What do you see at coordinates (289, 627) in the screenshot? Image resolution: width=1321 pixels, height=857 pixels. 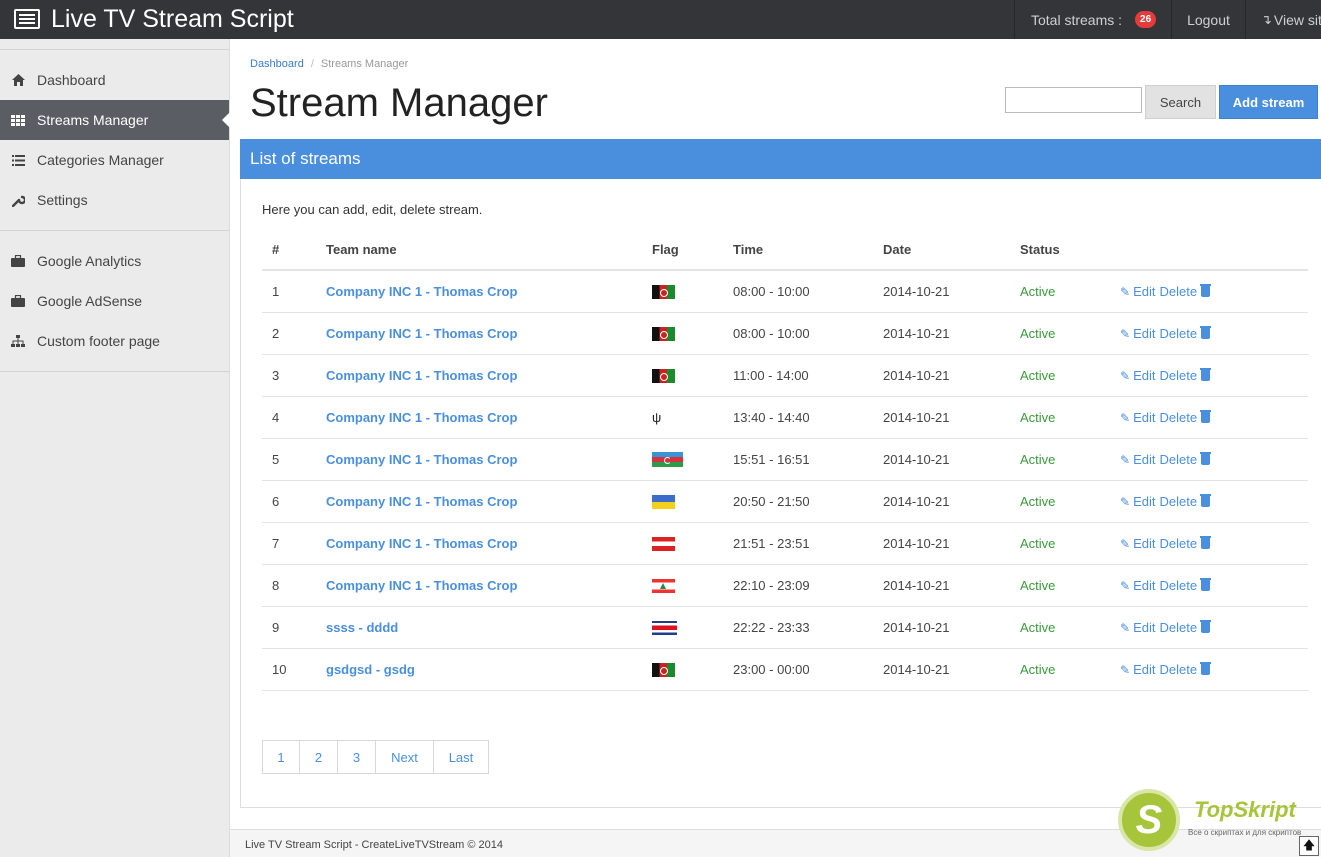 I see `row-number: 9` at bounding box center [289, 627].